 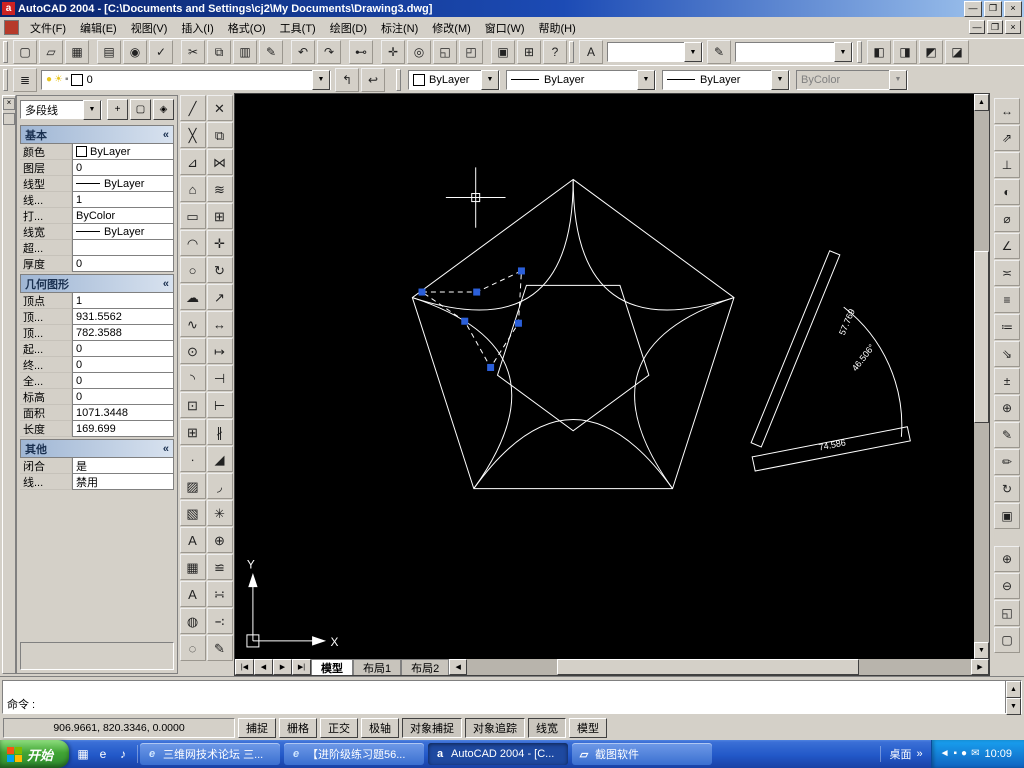 I want to click on status-toggle-button: 线宽, so click(x=547, y=728).